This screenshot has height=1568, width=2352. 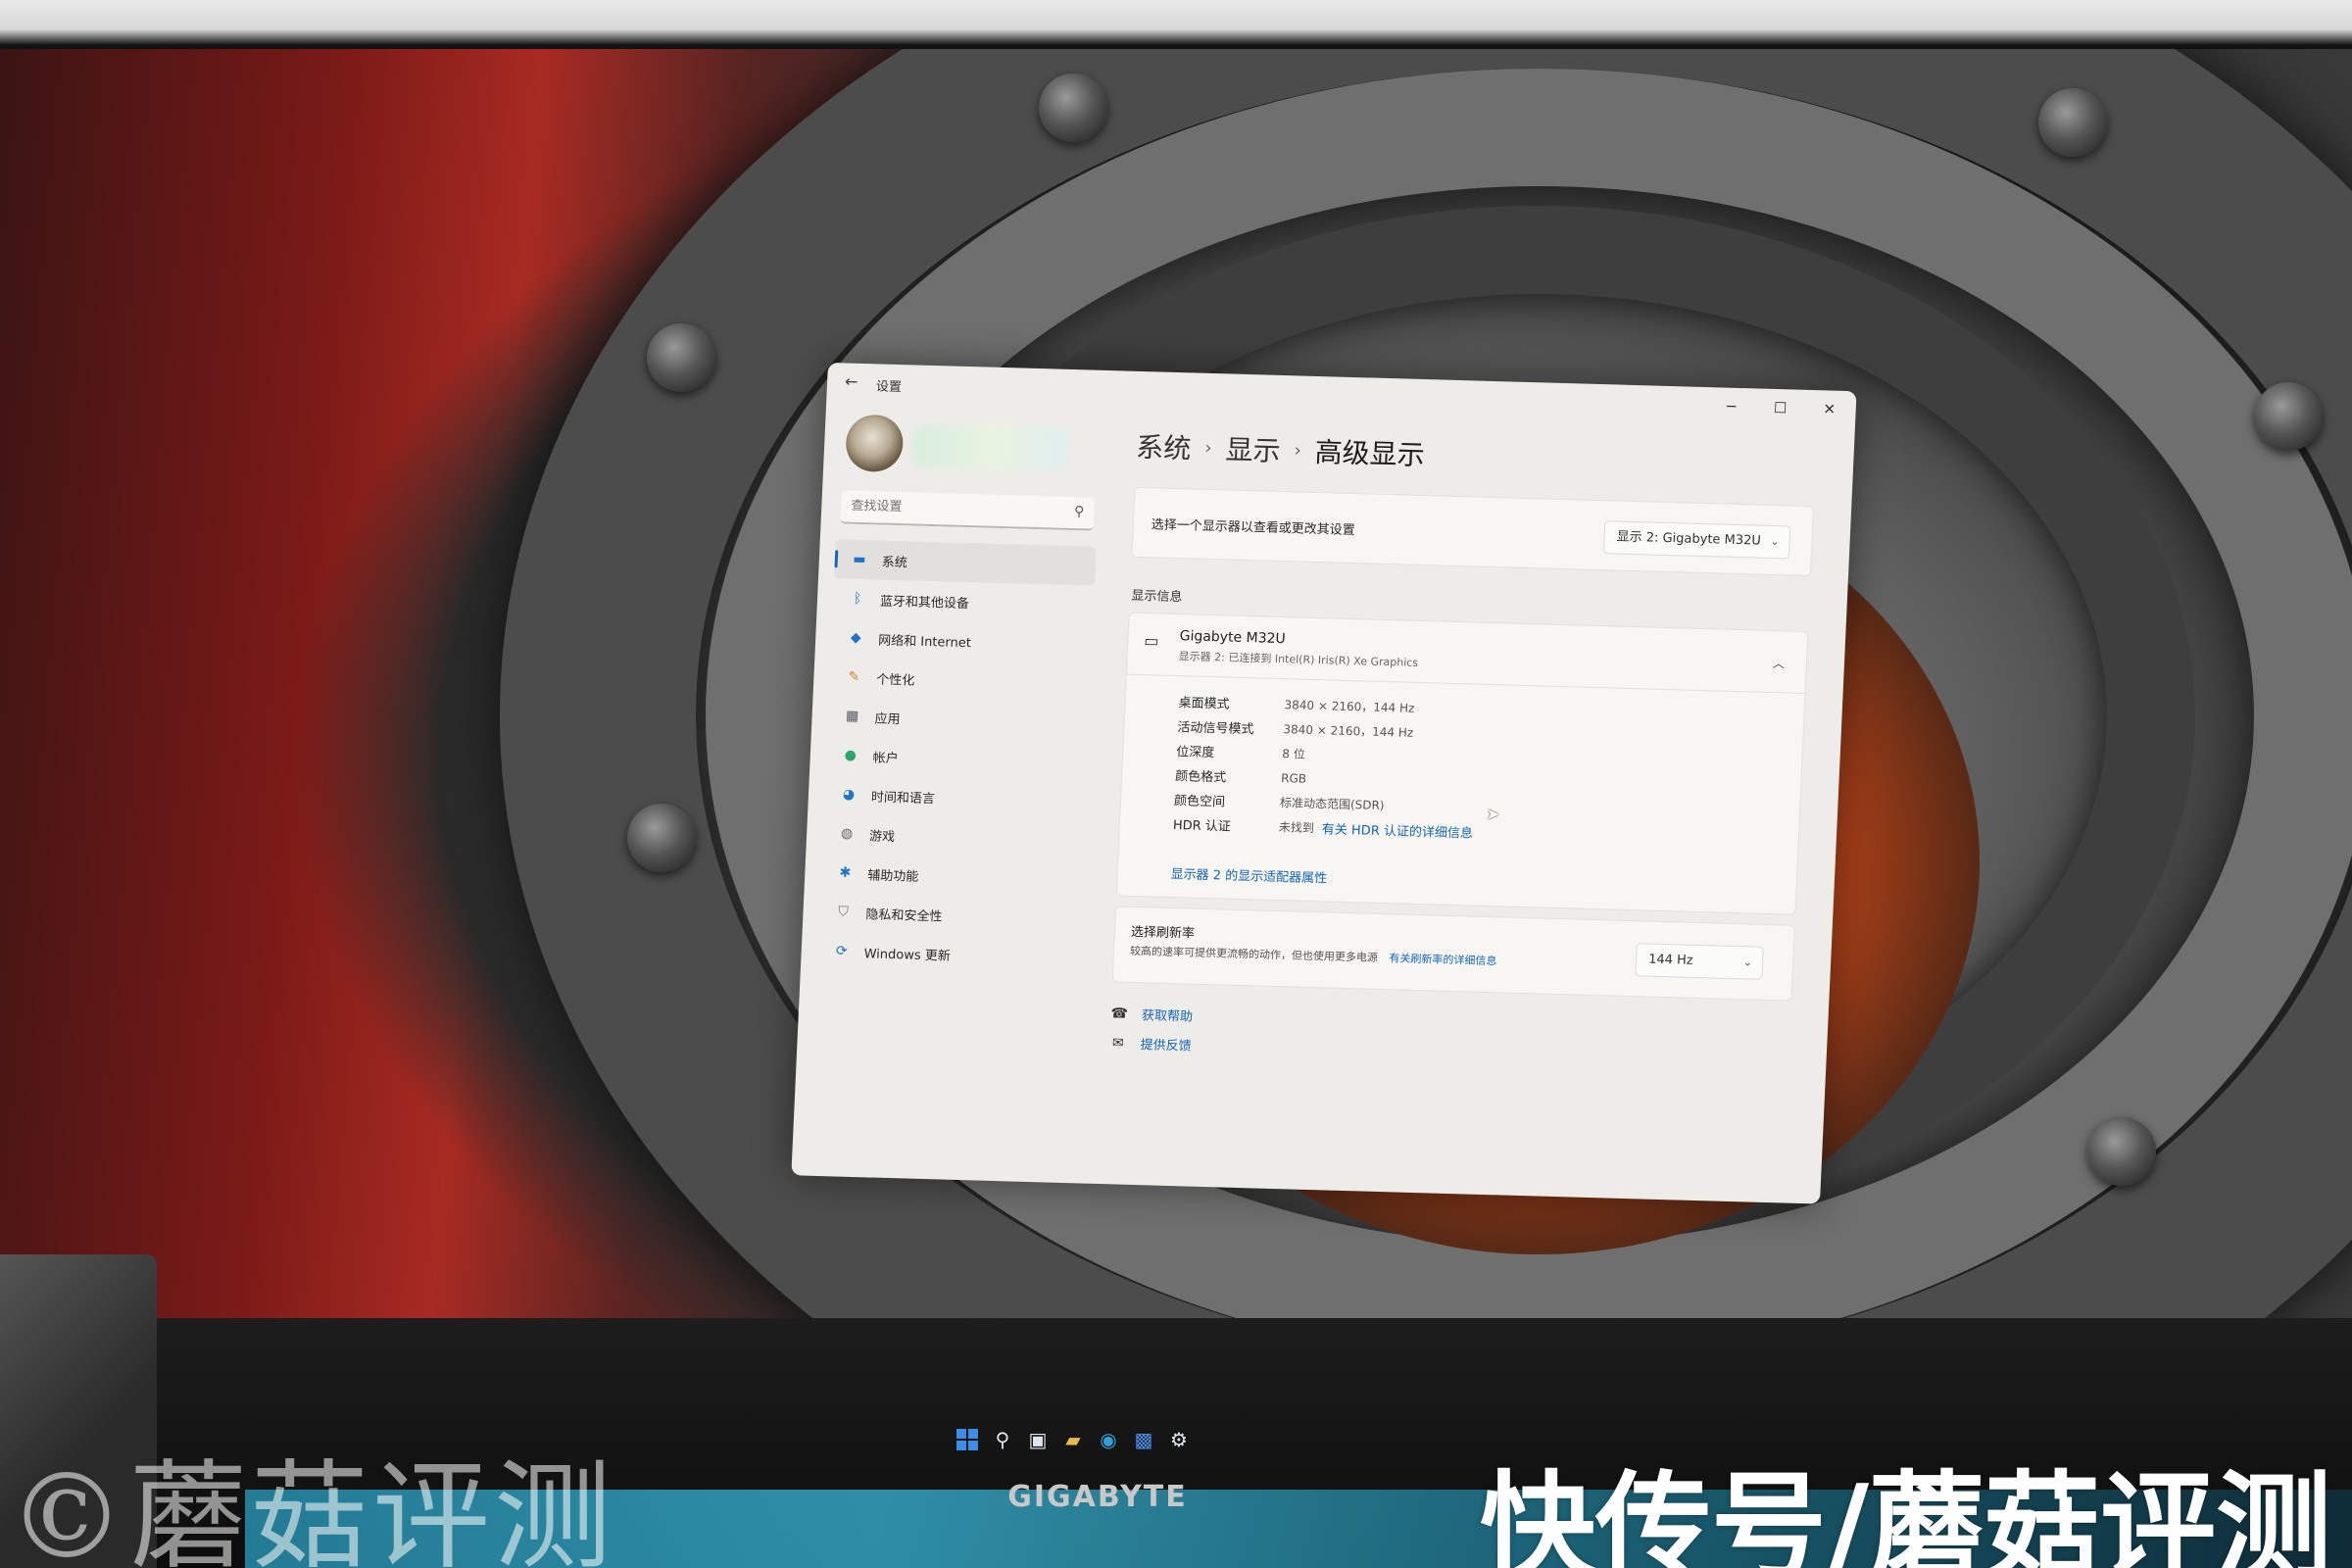 I want to click on sidebar-item-windows-update: ⟳ Windows 更新, so click(x=947, y=954).